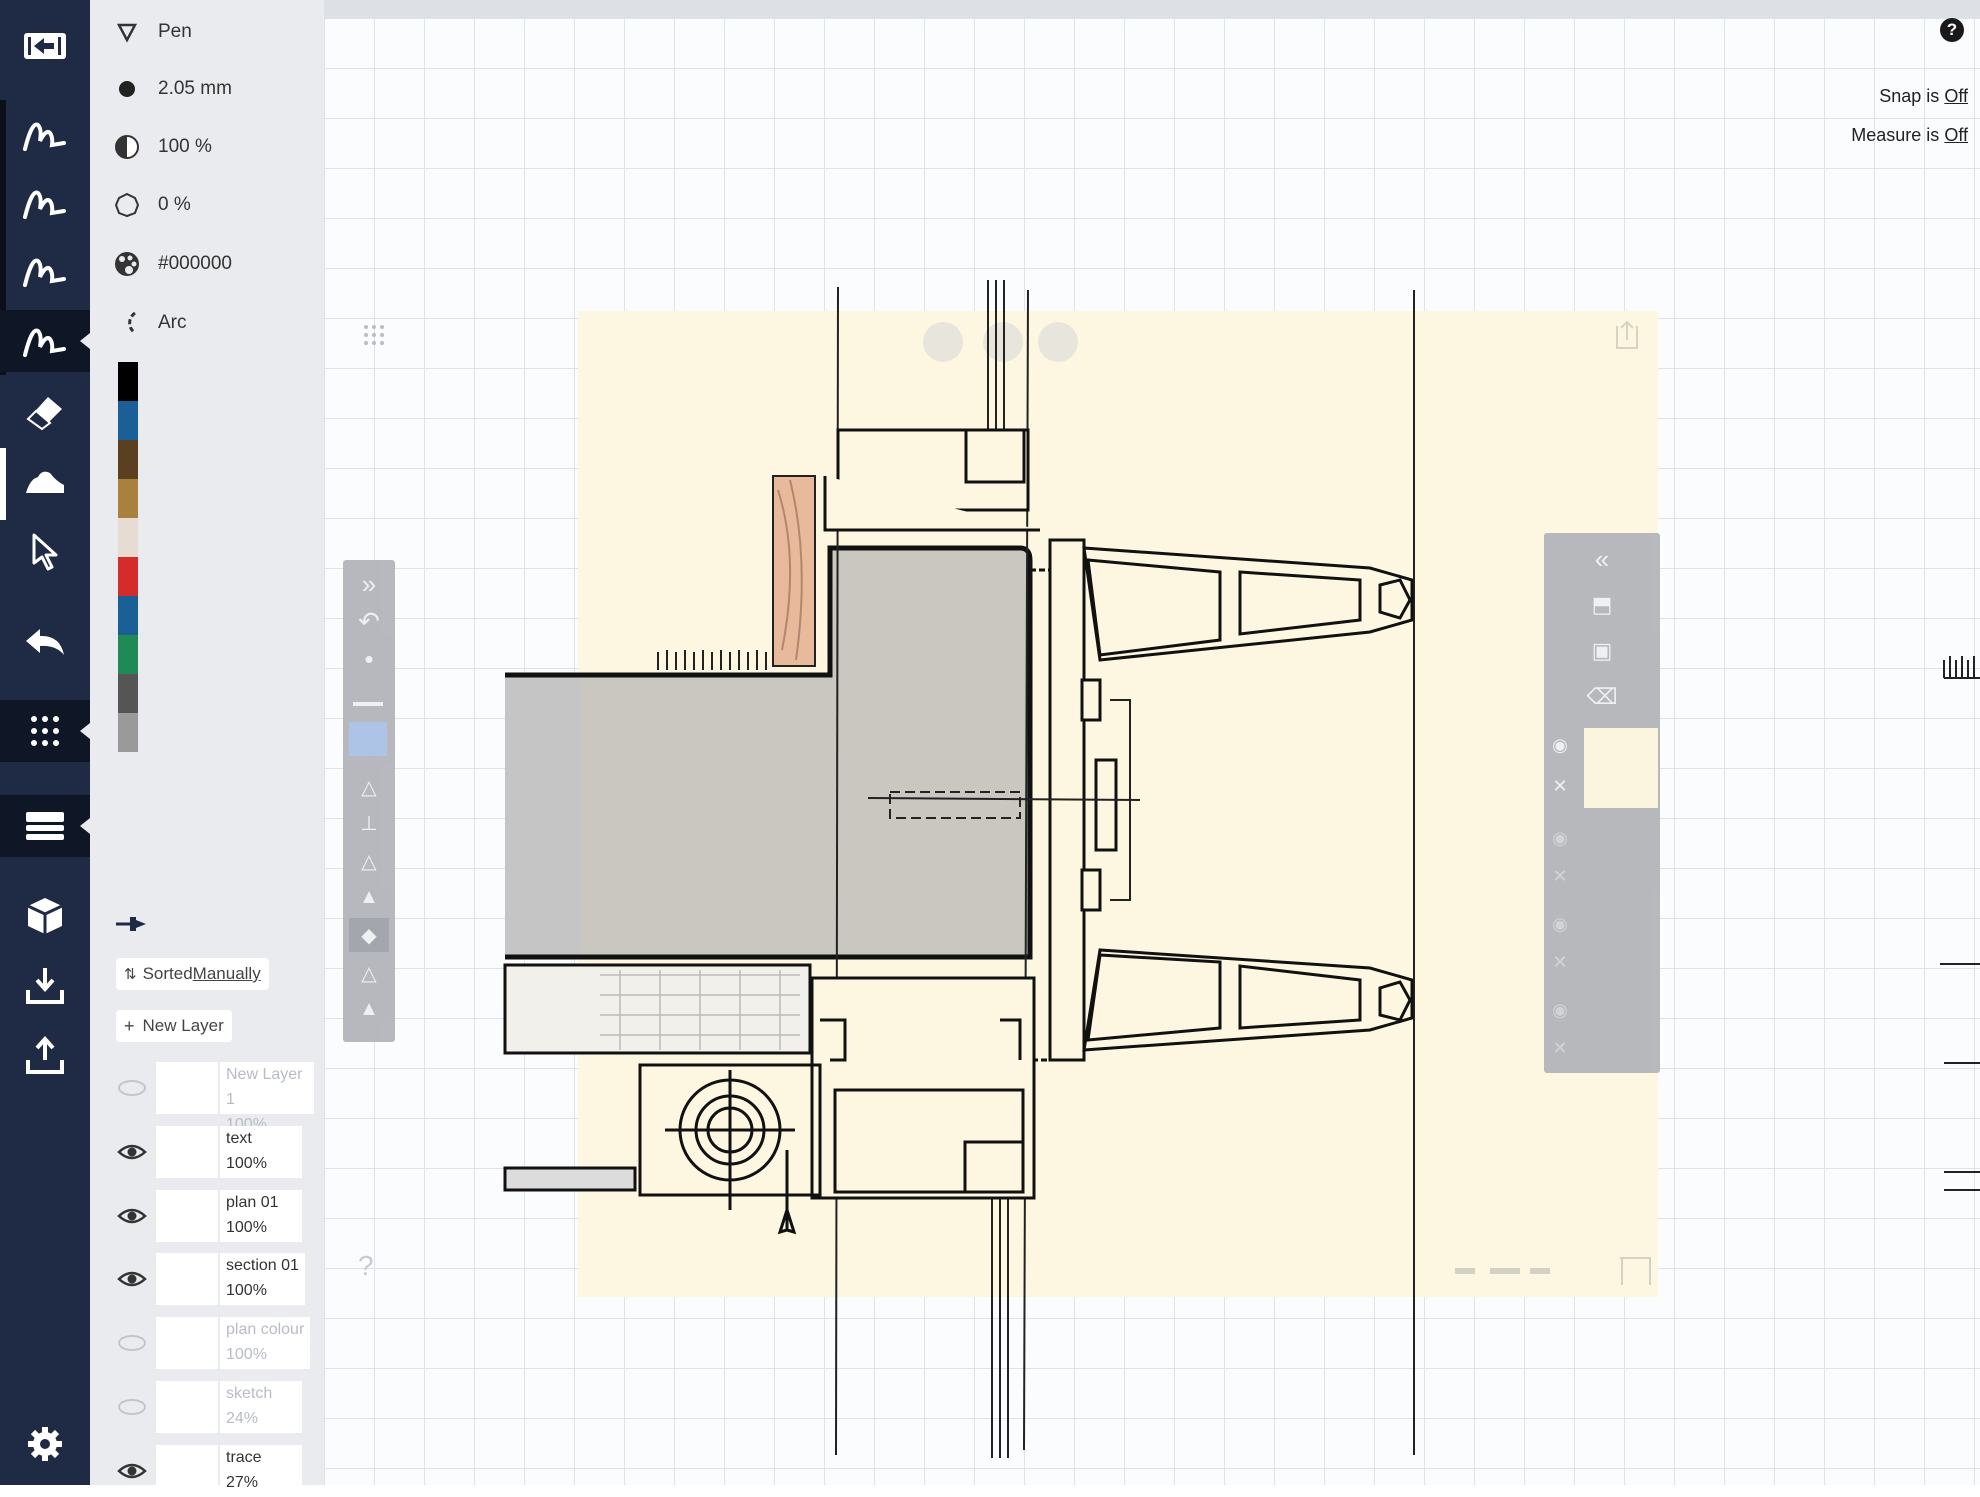 The height and width of the screenshot is (1497, 1980). What do you see at coordinates (1602, 651) in the screenshot?
I see `image-icon: ▣` at bounding box center [1602, 651].